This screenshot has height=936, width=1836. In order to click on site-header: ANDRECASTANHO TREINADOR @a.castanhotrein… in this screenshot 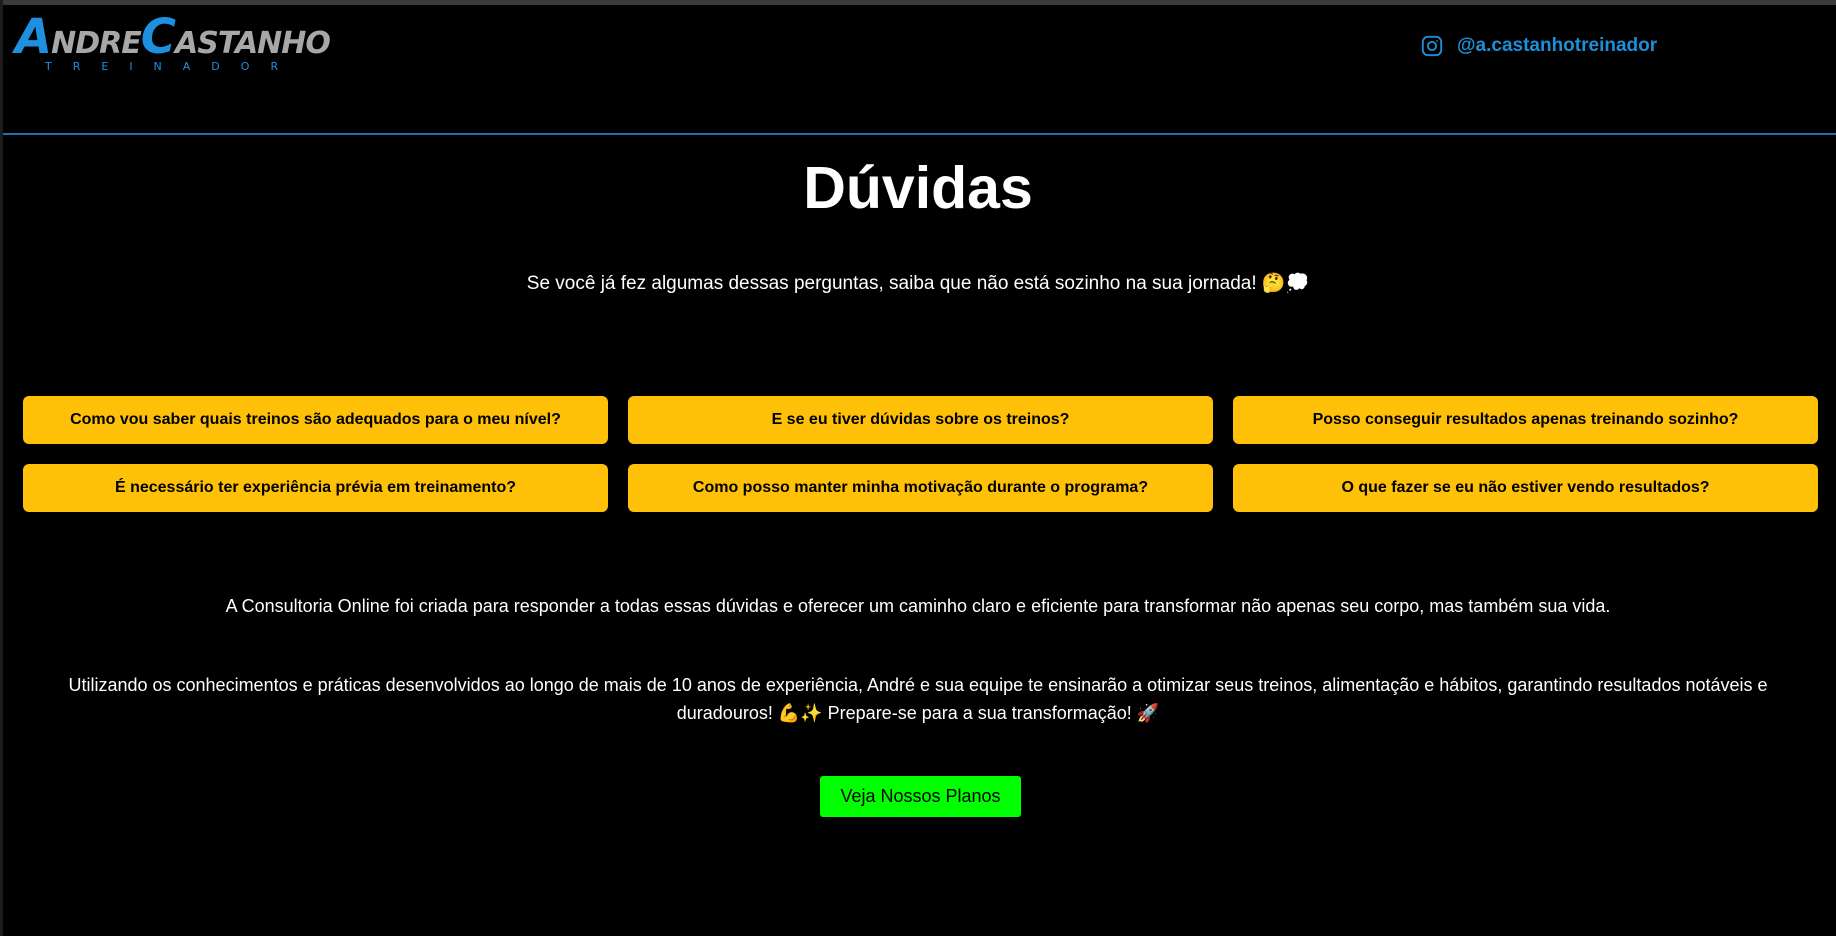, I will do `click(919, 70)`.